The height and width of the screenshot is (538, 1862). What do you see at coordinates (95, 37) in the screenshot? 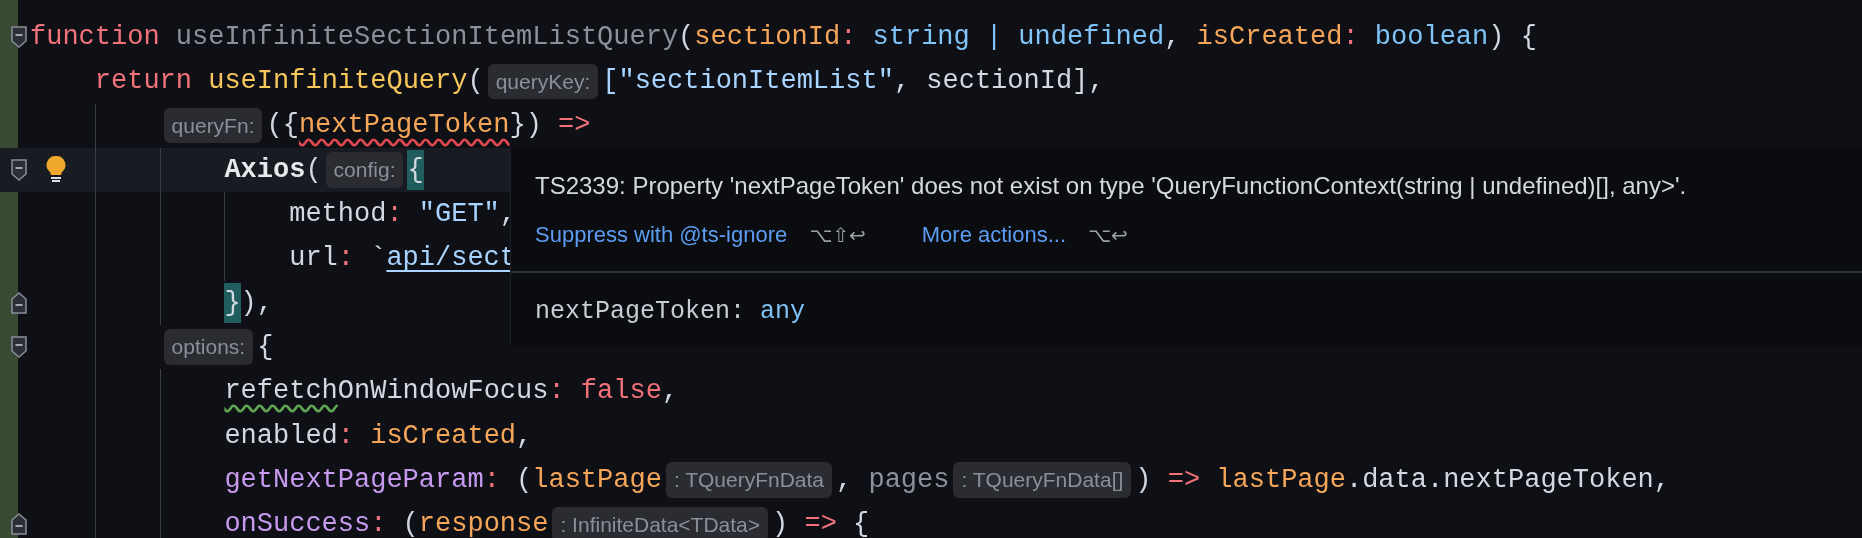
I see `keyword: function` at bounding box center [95, 37].